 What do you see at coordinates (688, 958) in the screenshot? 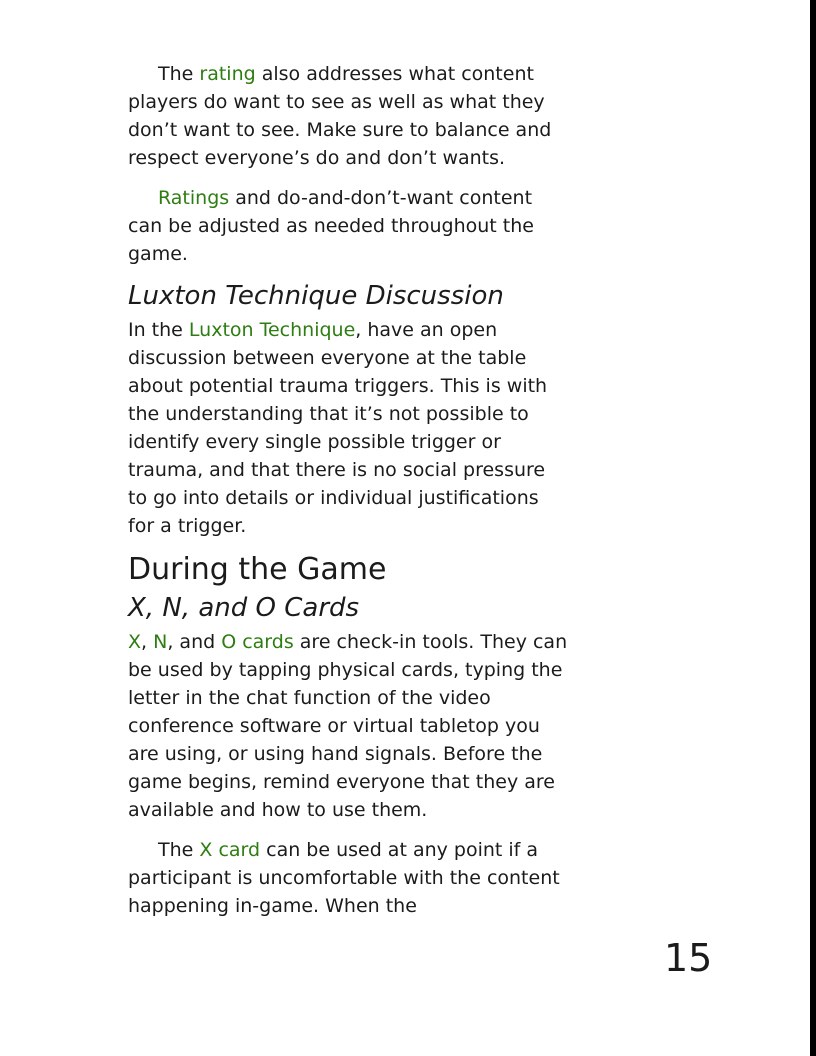
I see `page-number: 15` at bounding box center [688, 958].